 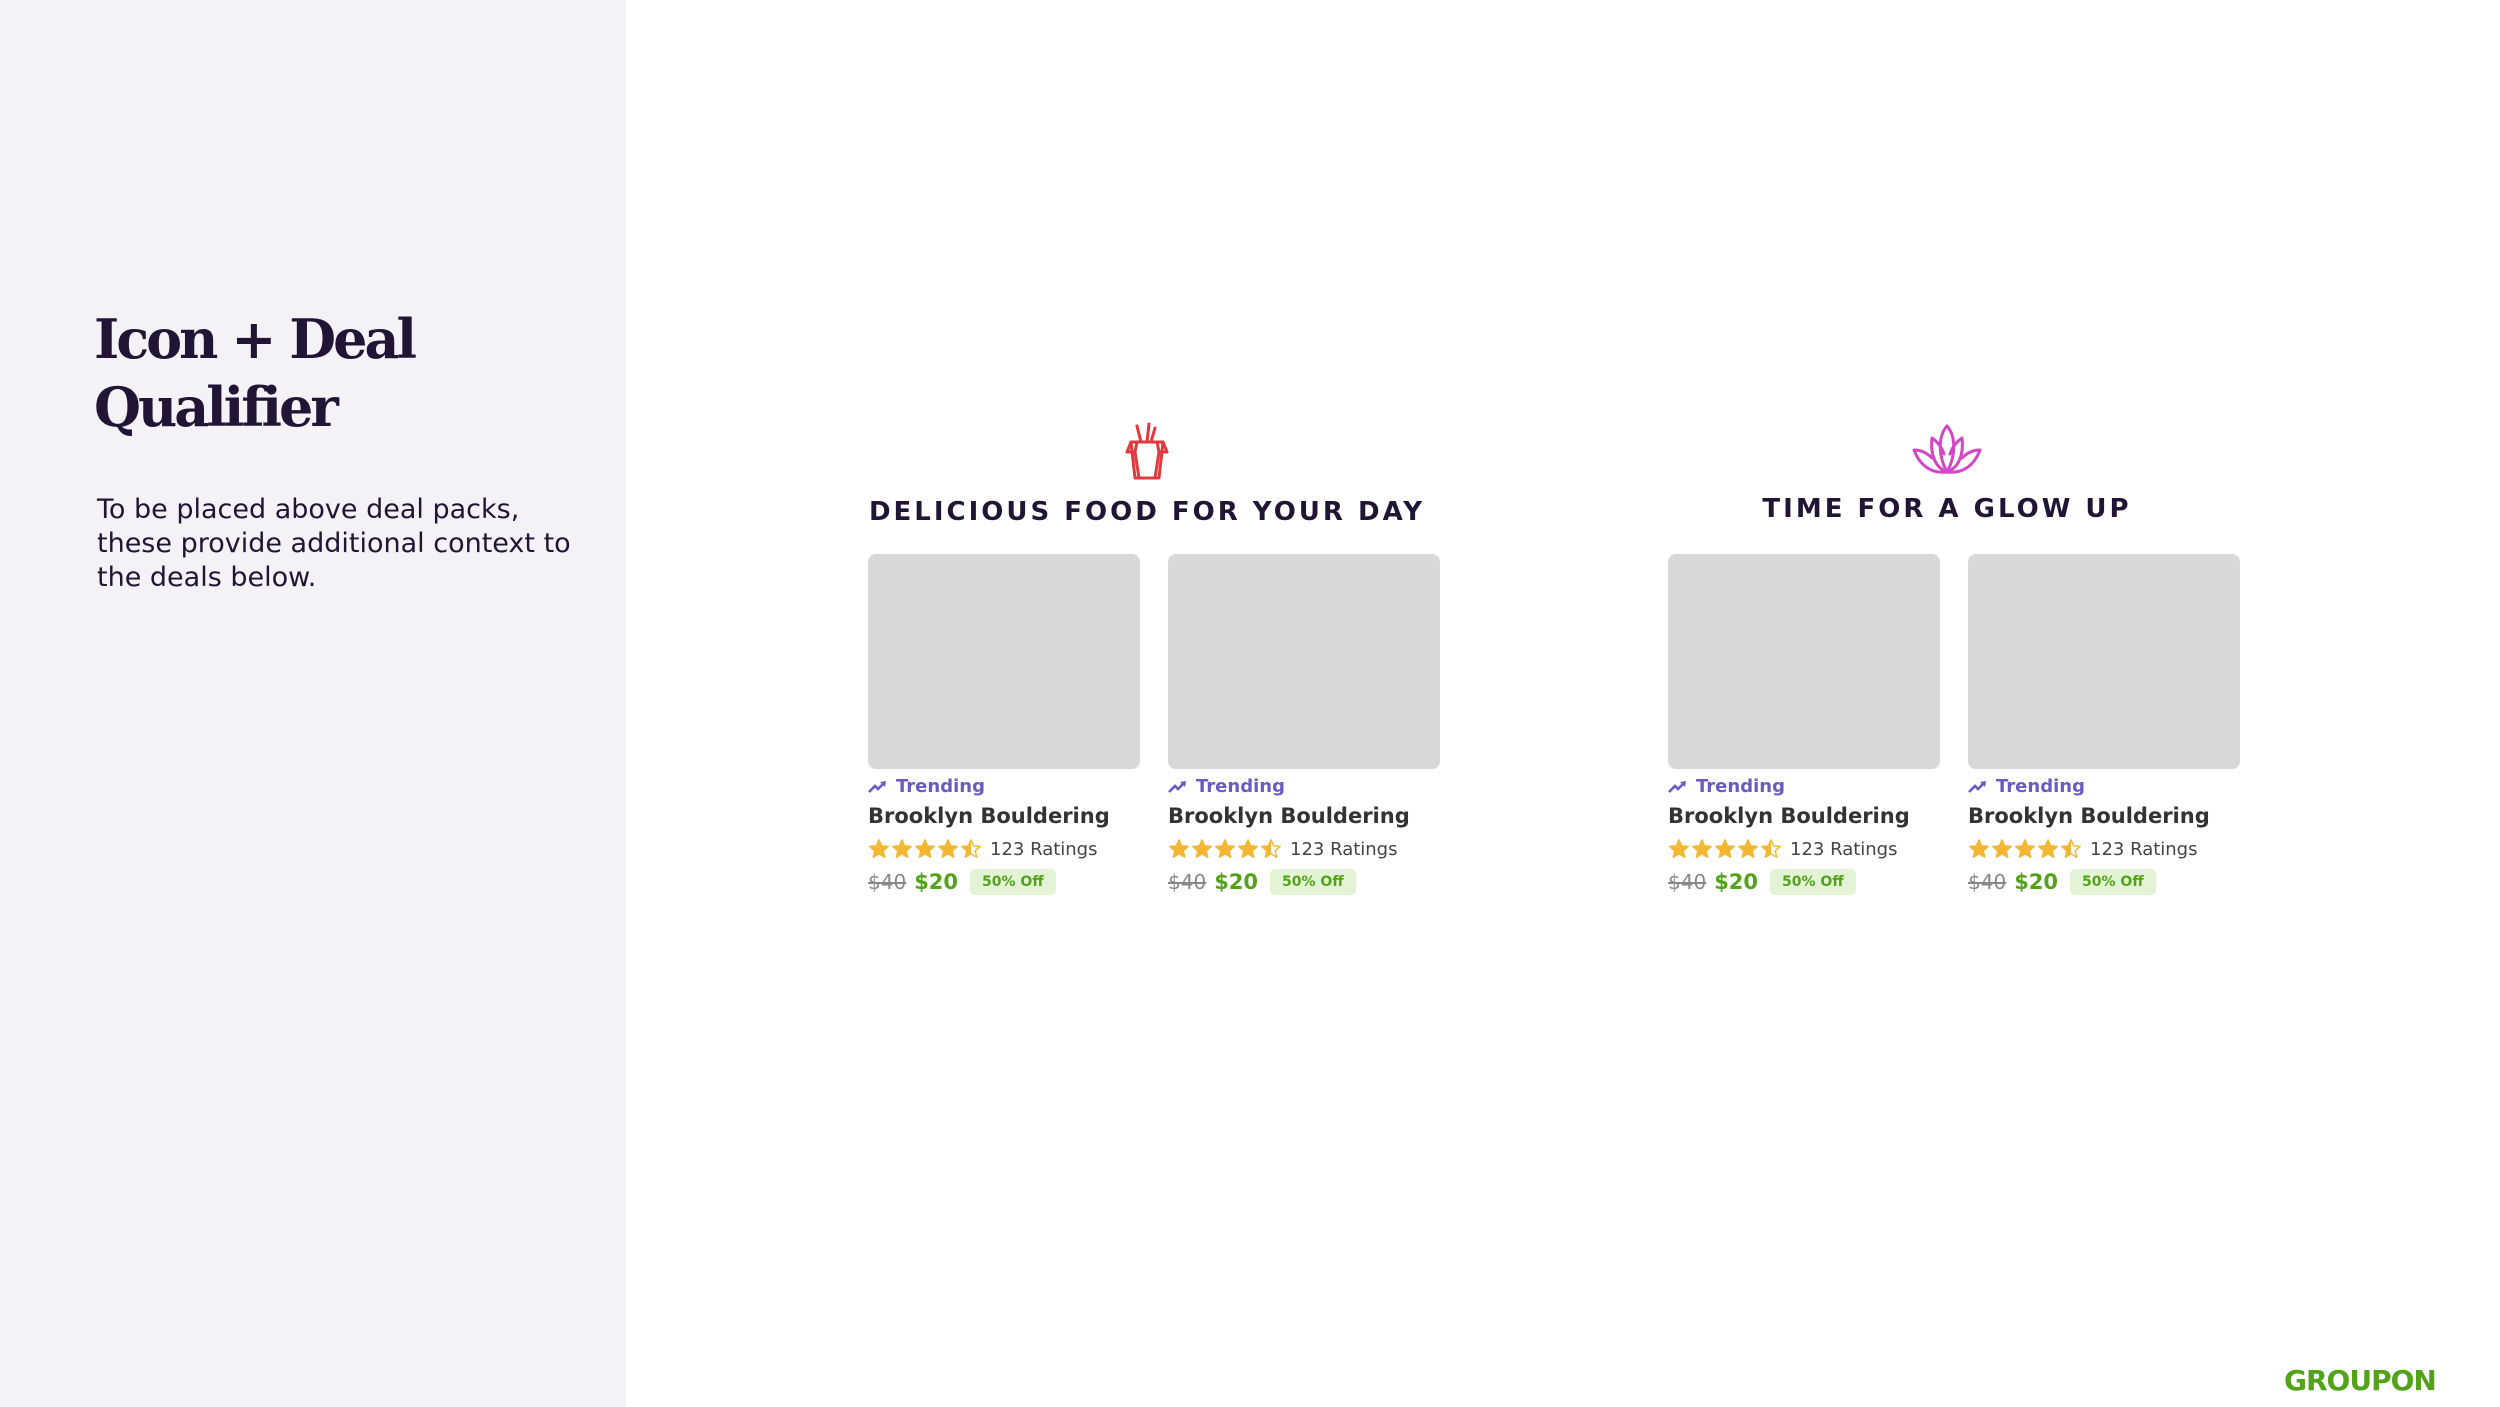 I want to click on pack-heading: DELICIOUS FOOD FOR YOUR DAY, so click(x=1147, y=512).